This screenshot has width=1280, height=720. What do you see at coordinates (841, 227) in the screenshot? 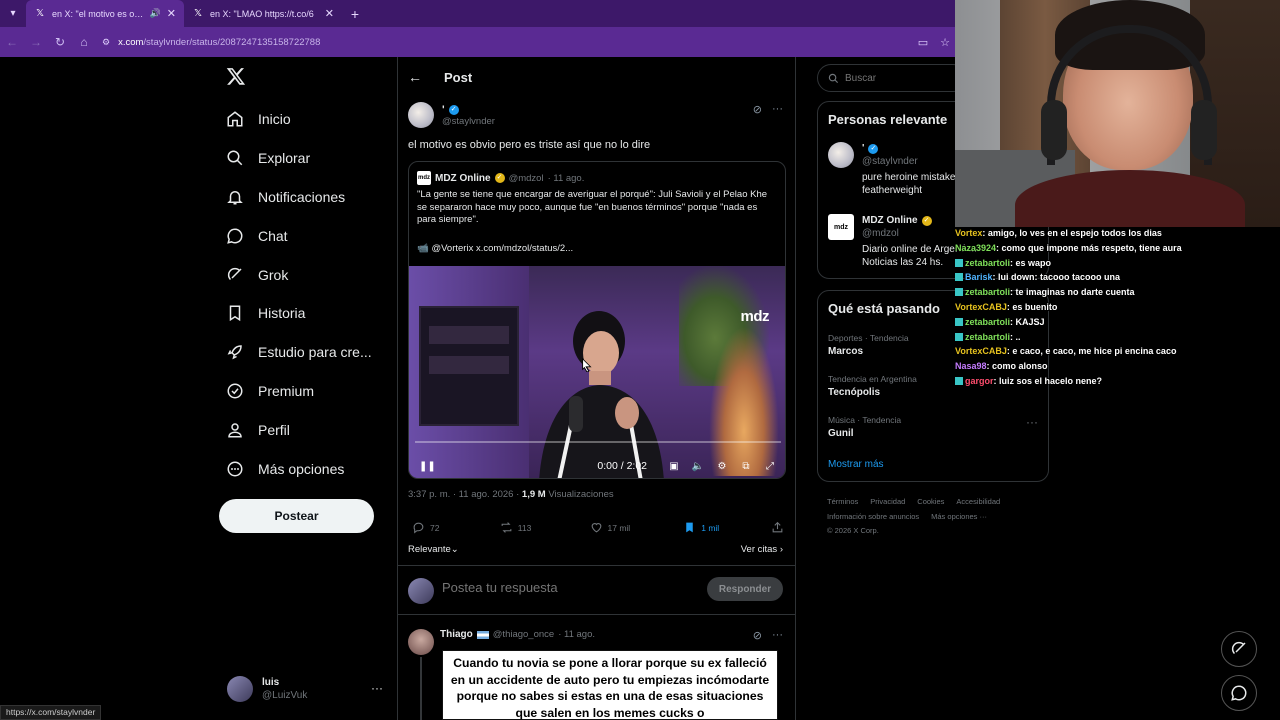
I see `mdz-logo: mdz` at bounding box center [841, 227].